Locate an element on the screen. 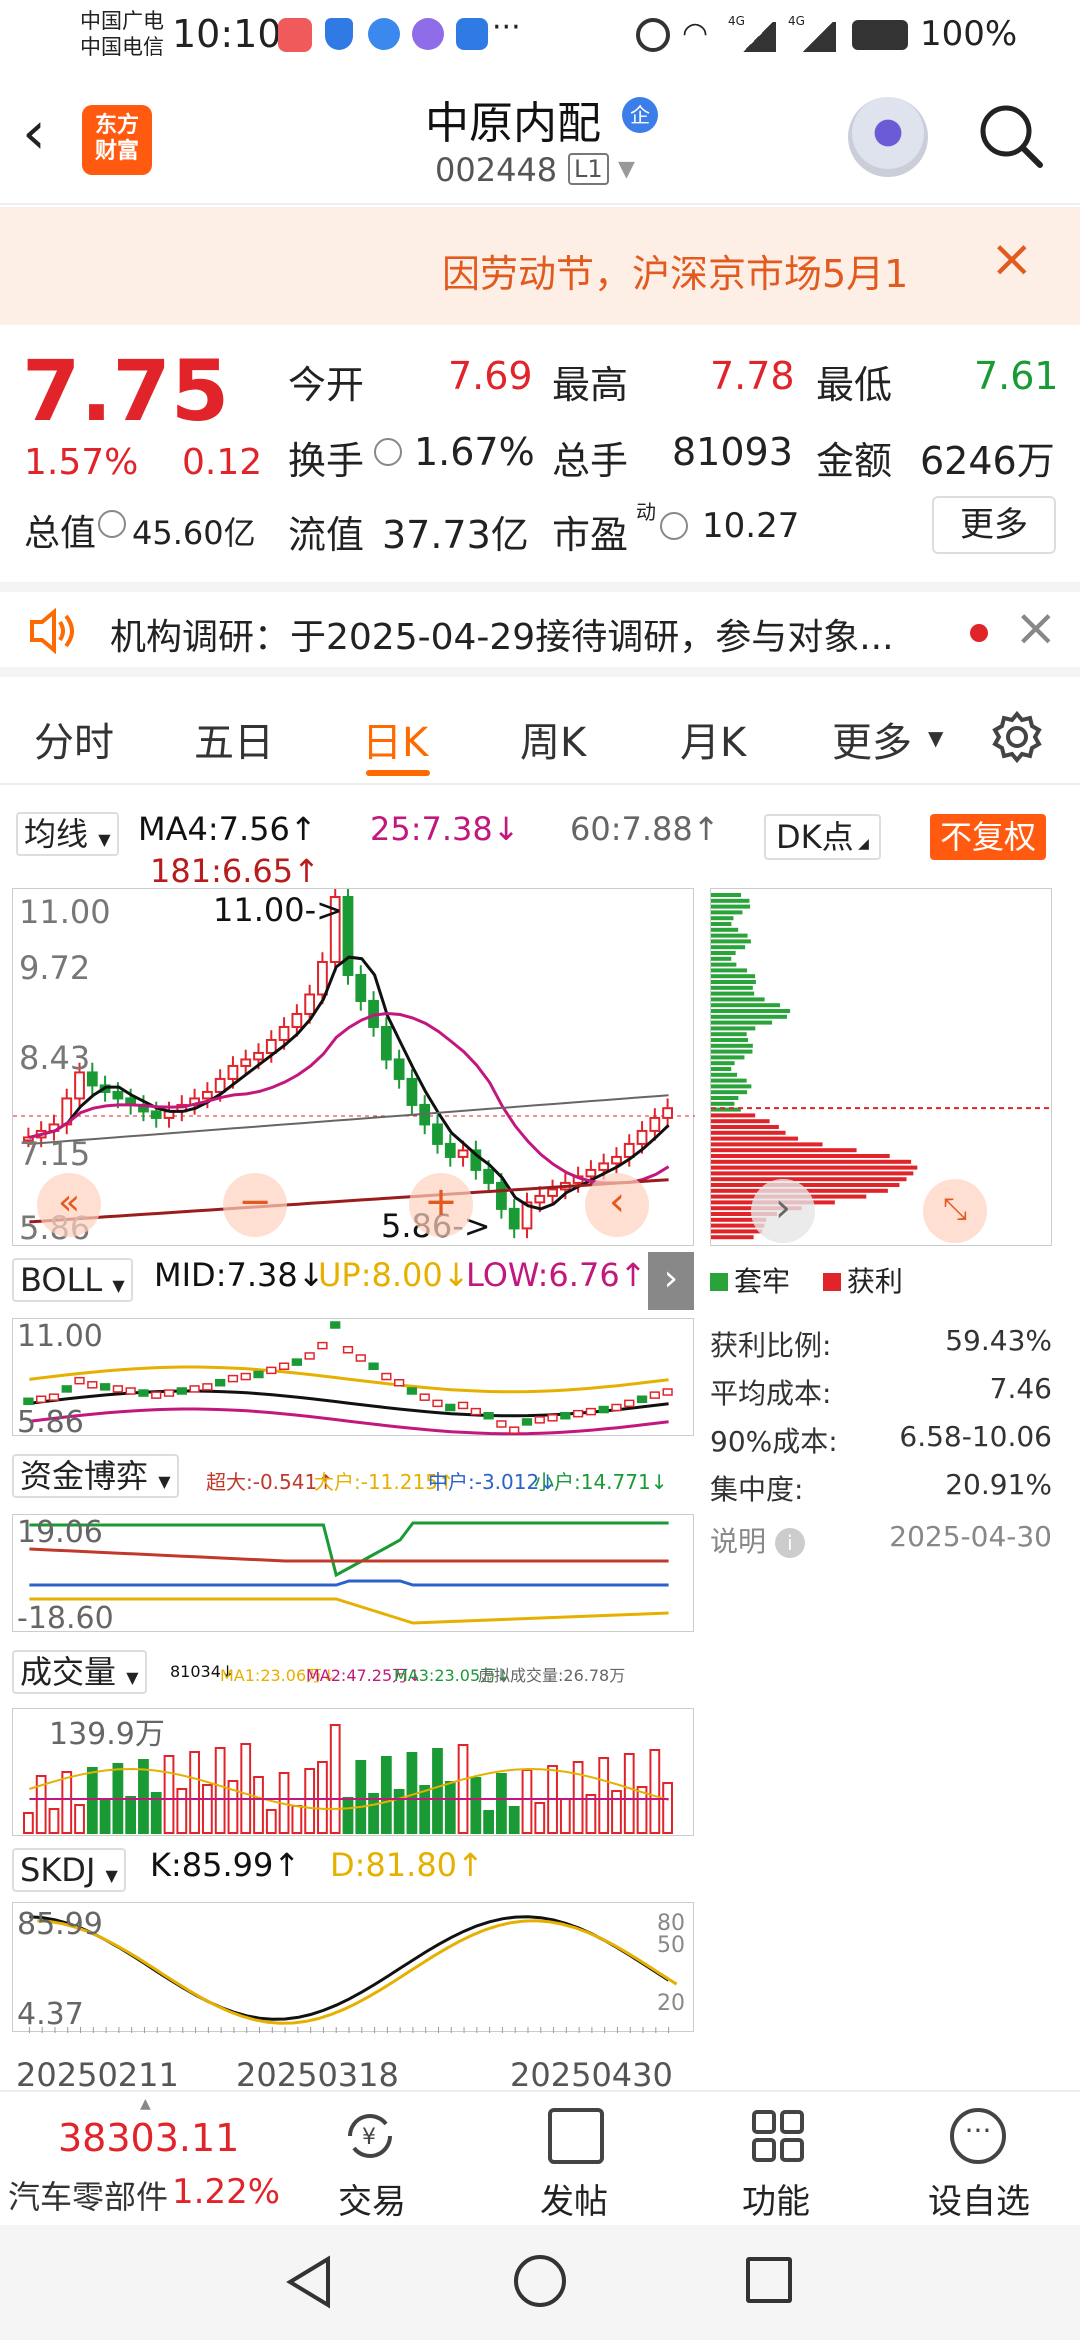  nav-back-icon is located at coordinates (309, 2282).